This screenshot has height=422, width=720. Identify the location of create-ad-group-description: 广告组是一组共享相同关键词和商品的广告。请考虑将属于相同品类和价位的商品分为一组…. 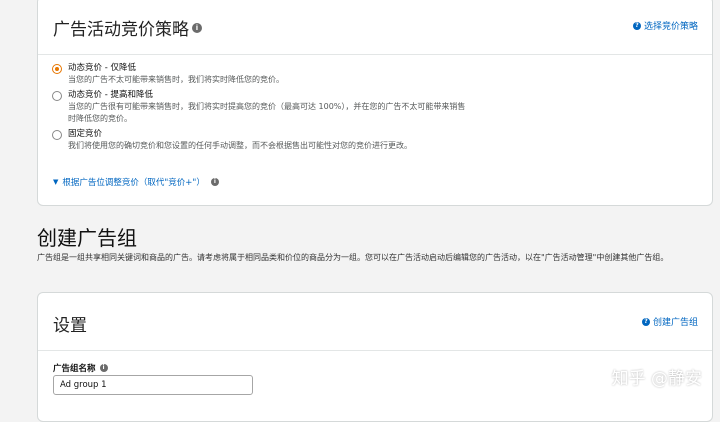
(353, 257).